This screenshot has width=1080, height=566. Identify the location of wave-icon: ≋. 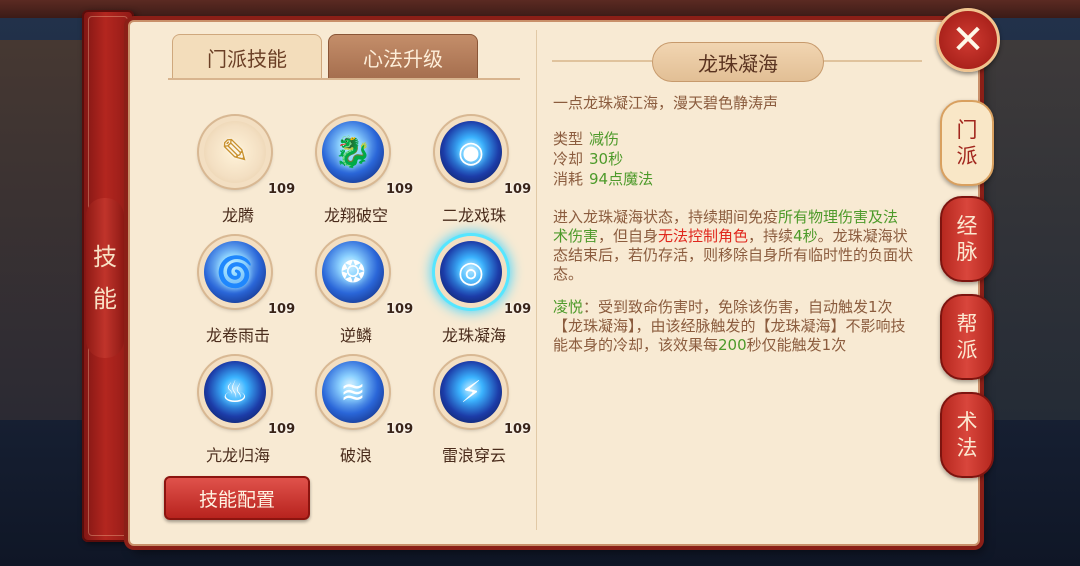
(353, 392).